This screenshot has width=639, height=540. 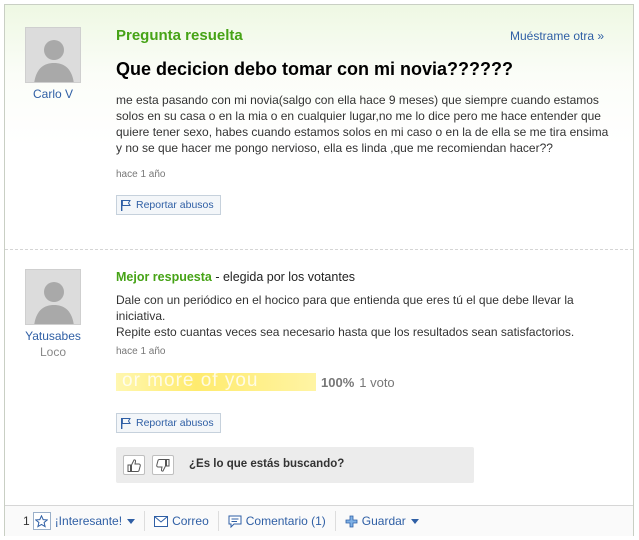 I want to click on save-button: Guardar, so click(x=382, y=521).